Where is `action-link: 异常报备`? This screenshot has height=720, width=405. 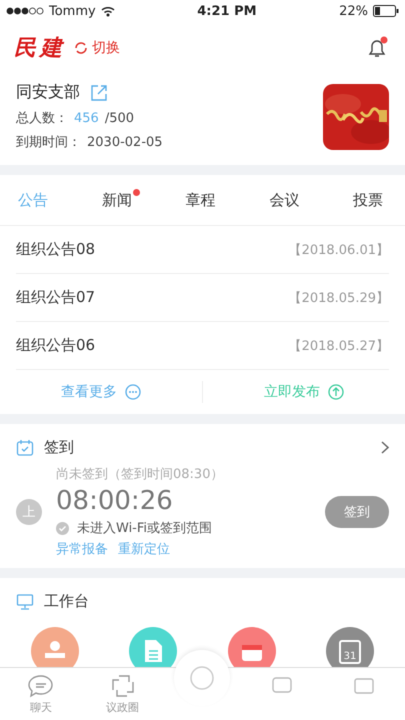 action-link: 异常报备 is located at coordinates (82, 549).